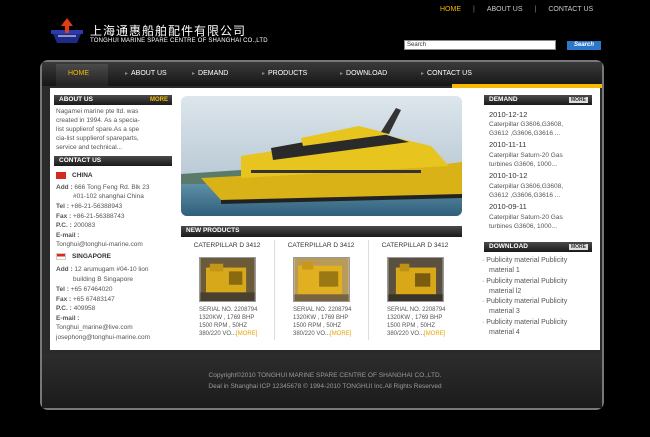 This screenshot has height=437, width=650. I want to click on singapore-flag-icon, so click(61, 256).